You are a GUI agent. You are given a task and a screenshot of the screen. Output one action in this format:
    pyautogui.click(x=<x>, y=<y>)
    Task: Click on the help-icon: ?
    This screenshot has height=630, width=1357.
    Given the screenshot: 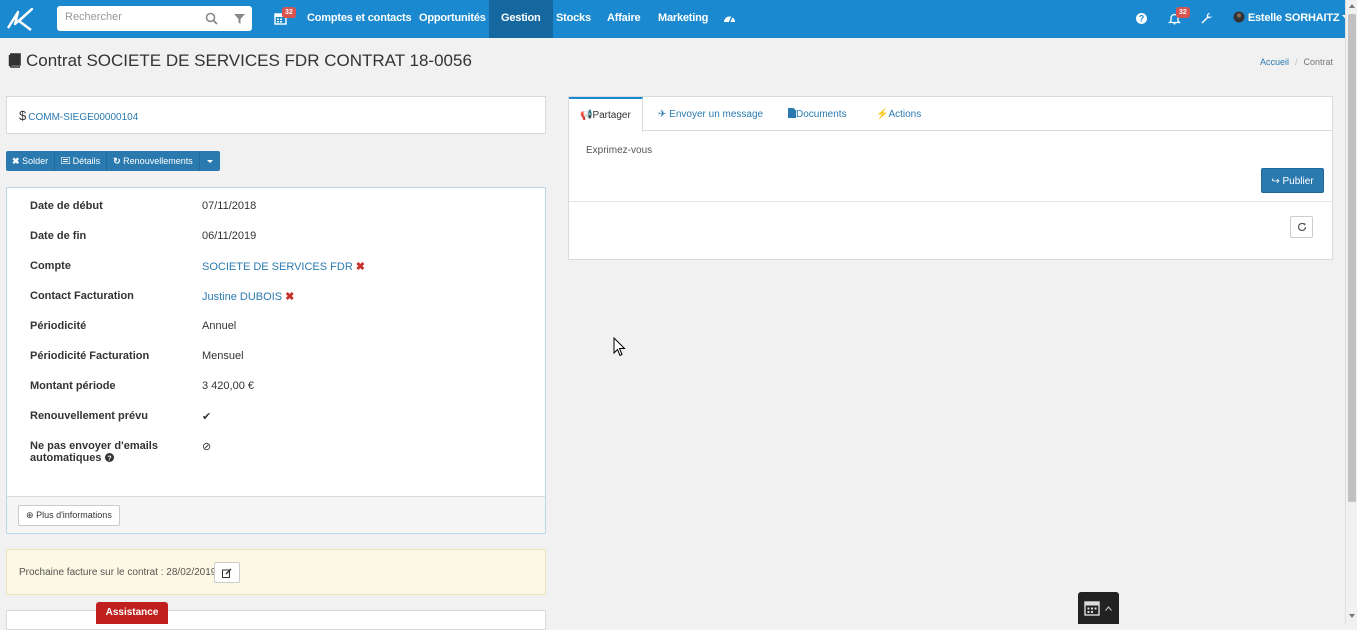 What is the action you would take?
    pyautogui.click(x=1141, y=18)
    